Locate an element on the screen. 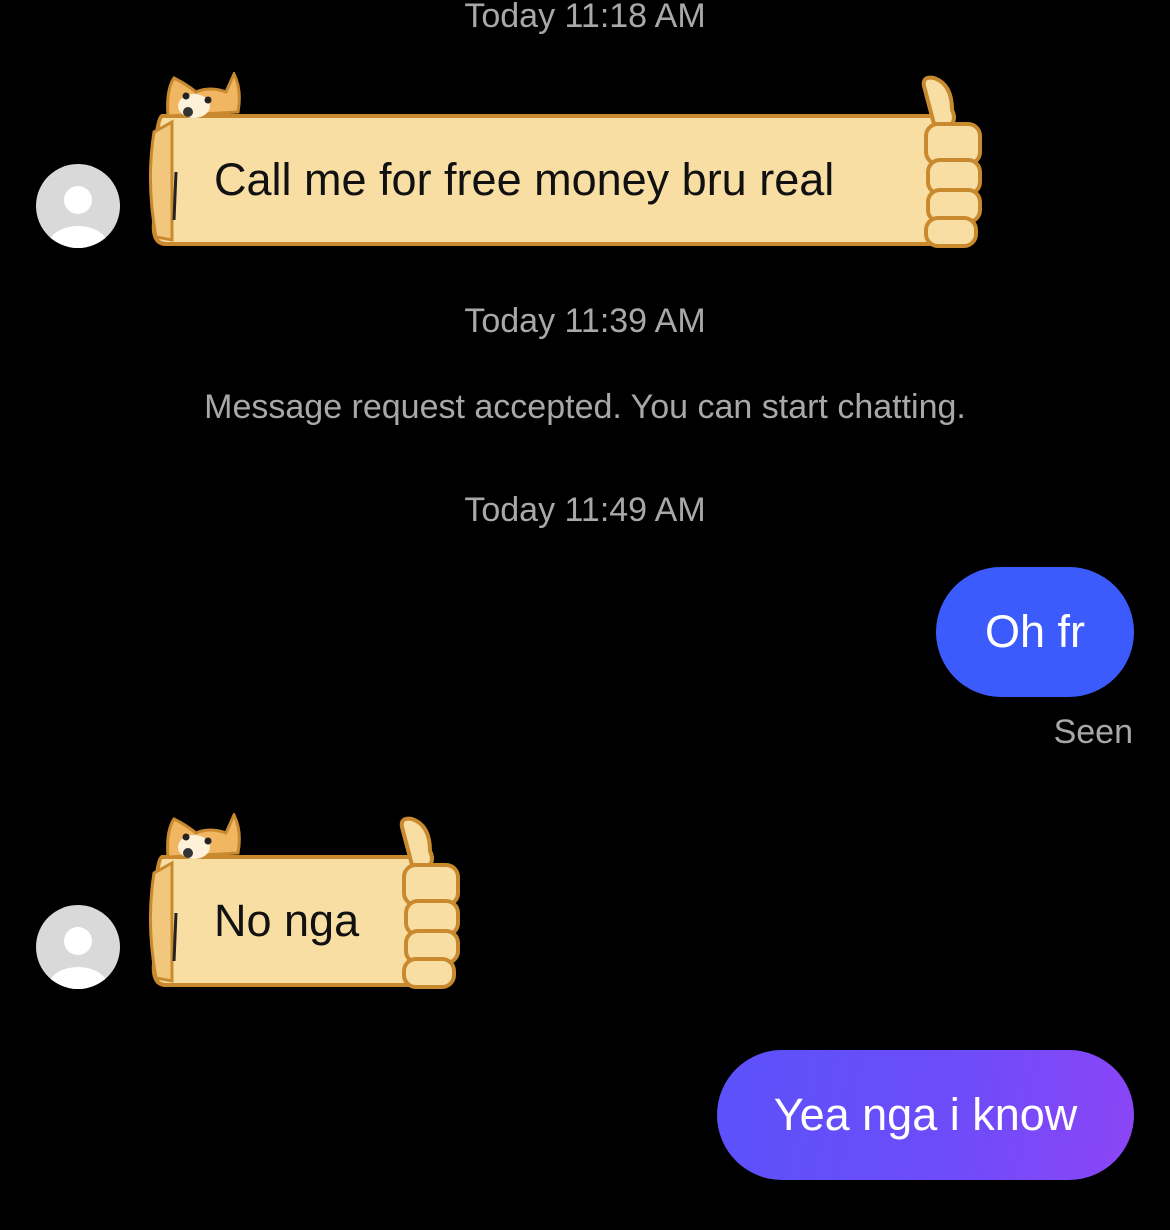 This screenshot has height=1230, width=1170. message-text: Call me for free money bru real is located at coordinates (524, 179).